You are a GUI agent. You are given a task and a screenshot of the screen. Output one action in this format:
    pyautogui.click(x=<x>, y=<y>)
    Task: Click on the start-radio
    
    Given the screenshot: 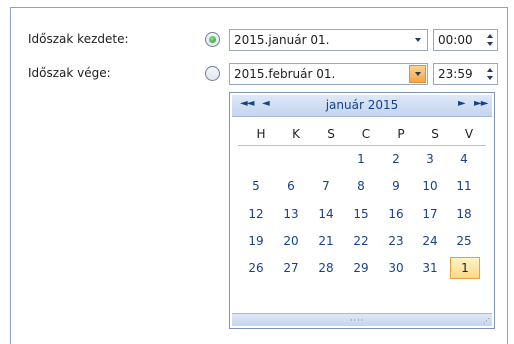 What is the action you would take?
    pyautogui.click(x=212, y=39)
    